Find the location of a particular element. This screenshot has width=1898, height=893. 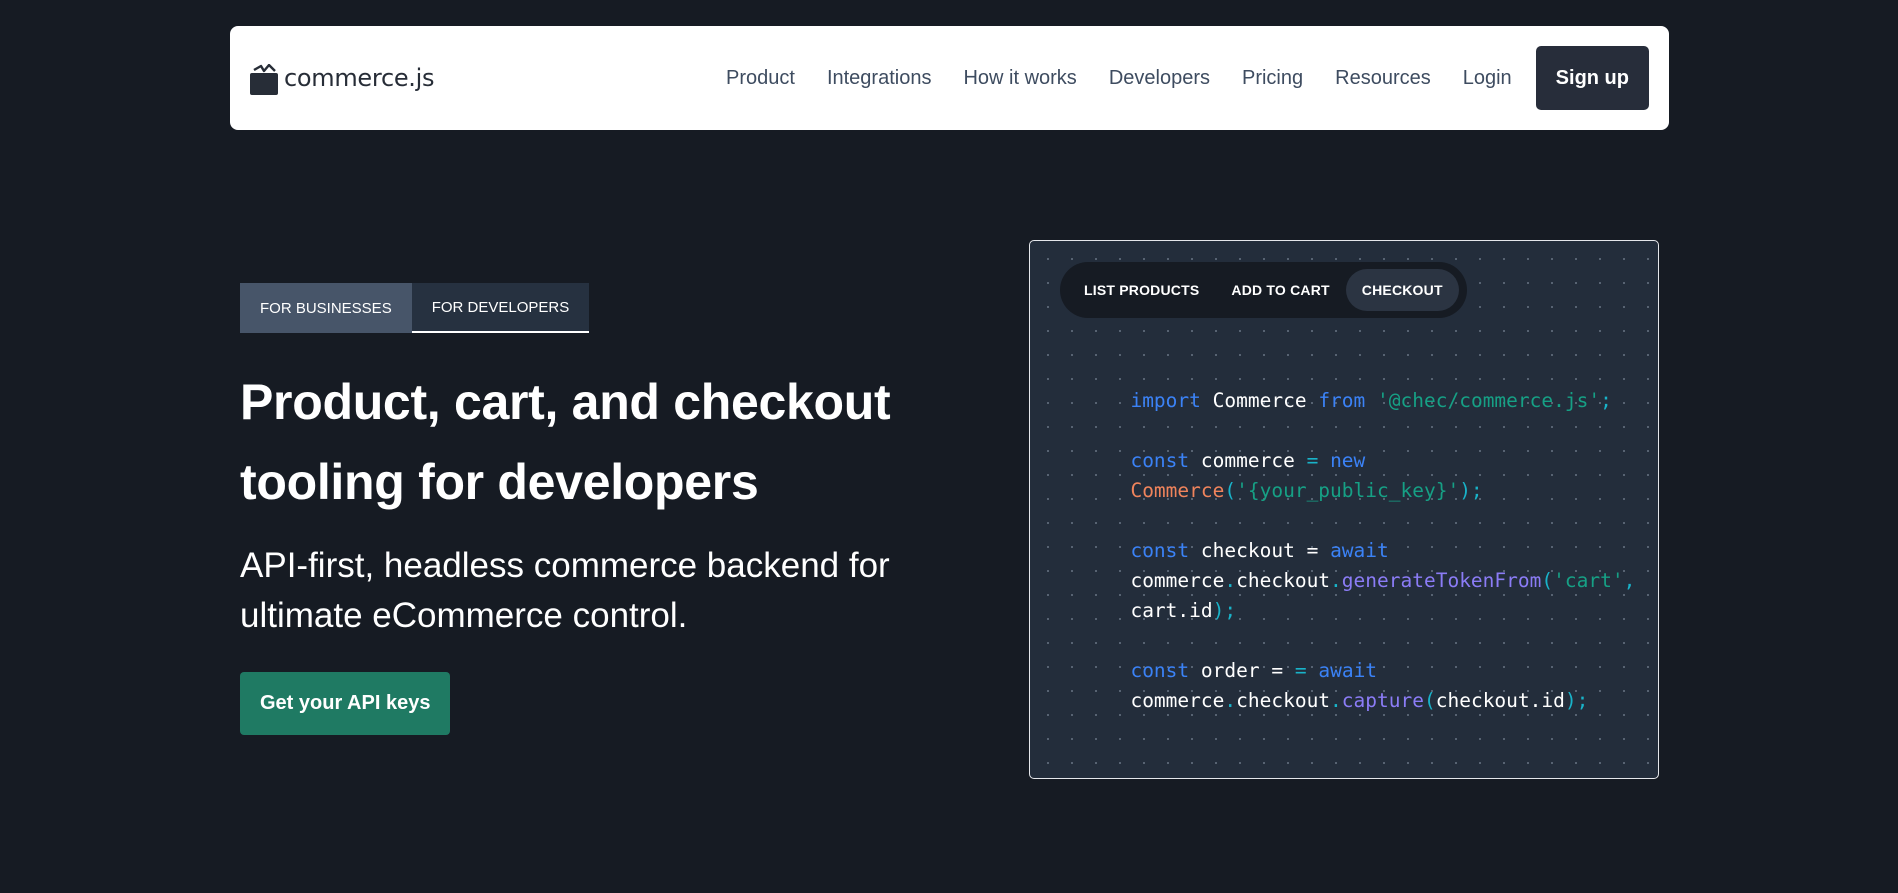

nav-link-login: Login is located at coordinates (1487, 78).